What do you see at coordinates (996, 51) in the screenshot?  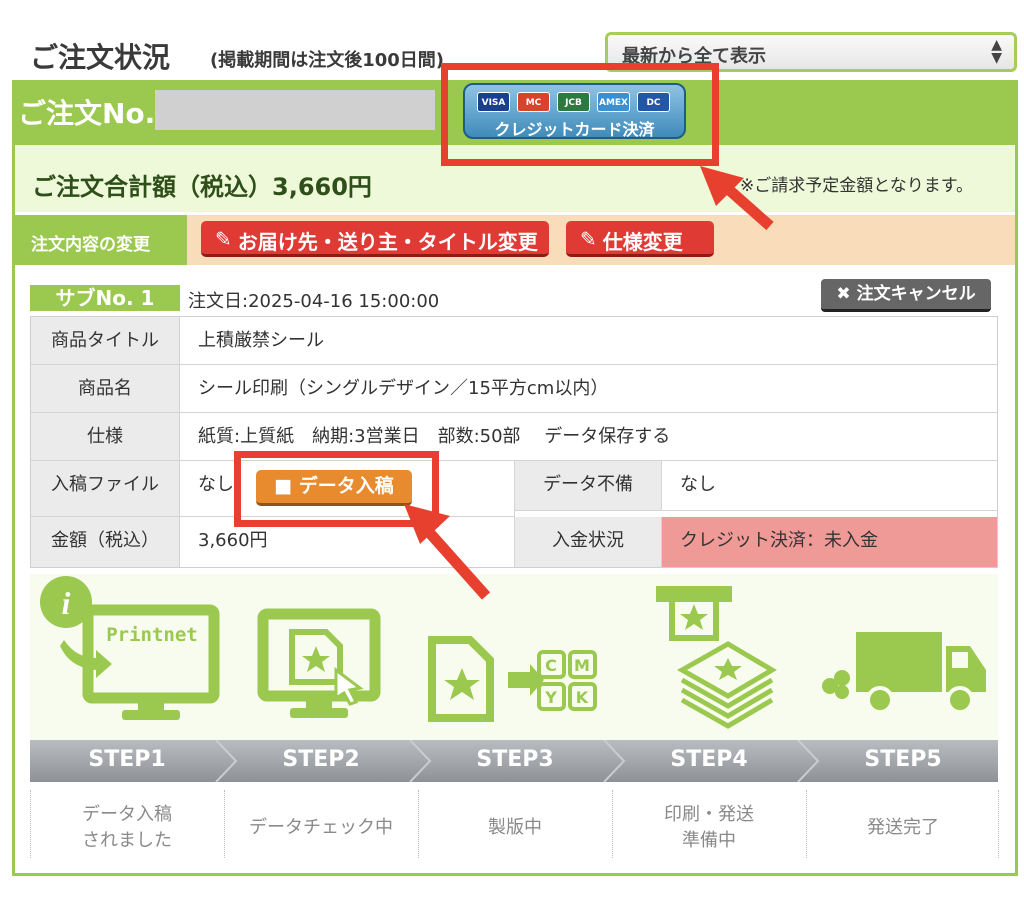 I see `select-arrows-icon: ▲ ▼` at bounding box center [996, 51].